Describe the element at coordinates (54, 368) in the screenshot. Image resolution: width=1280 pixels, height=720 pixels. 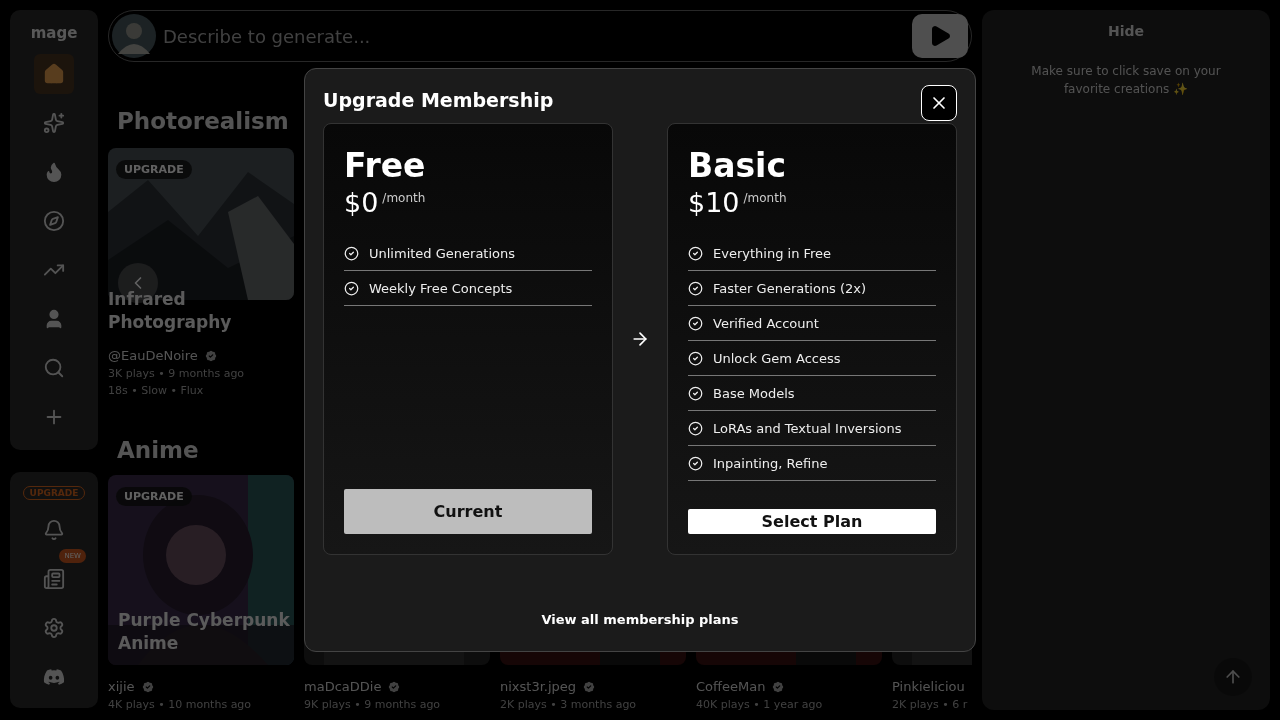
I see `search-icon` at that location.